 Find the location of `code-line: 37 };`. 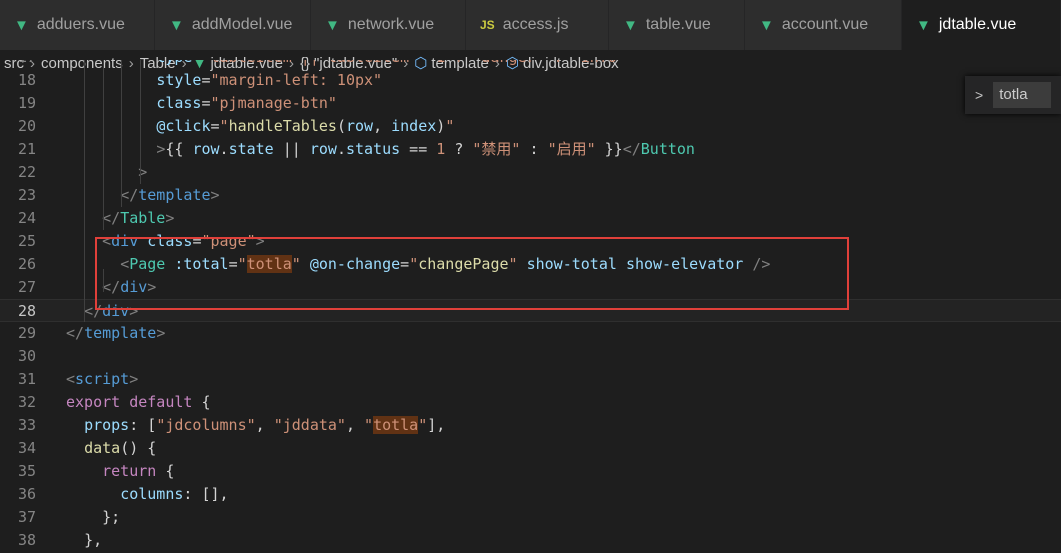

code-line: 37 }; is located at coordinates (530, 517).